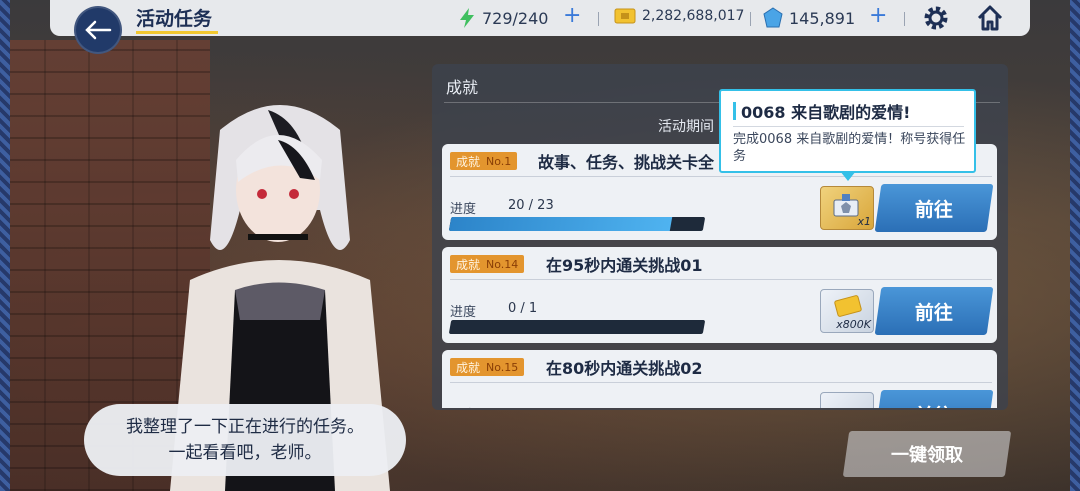 This screenshot has width=1080, height=491. What do you see at coordinates (847, 400) in the screenshot?
I see `reward-item` at bounding box center [847, 400].